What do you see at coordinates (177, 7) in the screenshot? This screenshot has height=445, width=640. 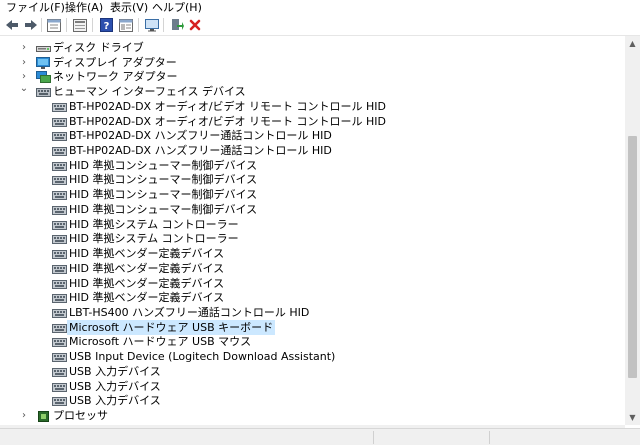 I see `menu-item: ヘルプ(H)` at bounding box center [177, 7].